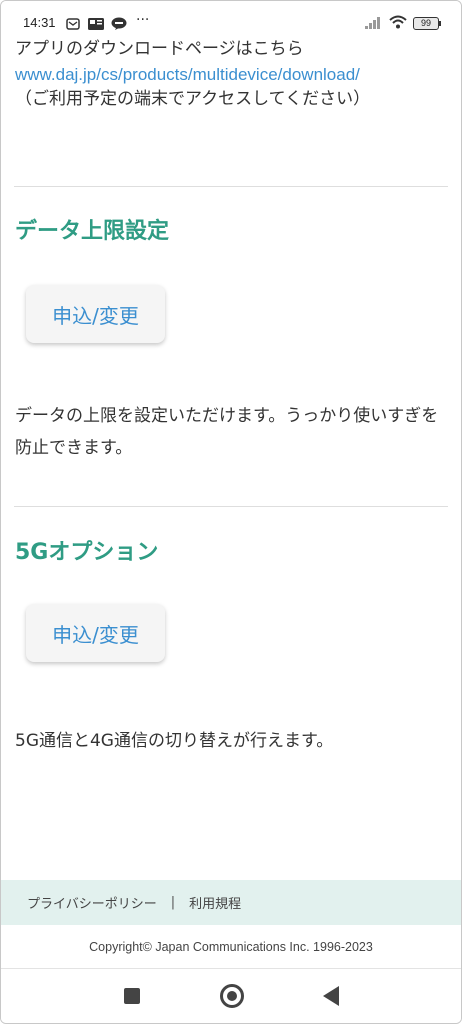 This screenshot has width=462, height=1024. I want to click on news-notification-icon, so click(96, 24).